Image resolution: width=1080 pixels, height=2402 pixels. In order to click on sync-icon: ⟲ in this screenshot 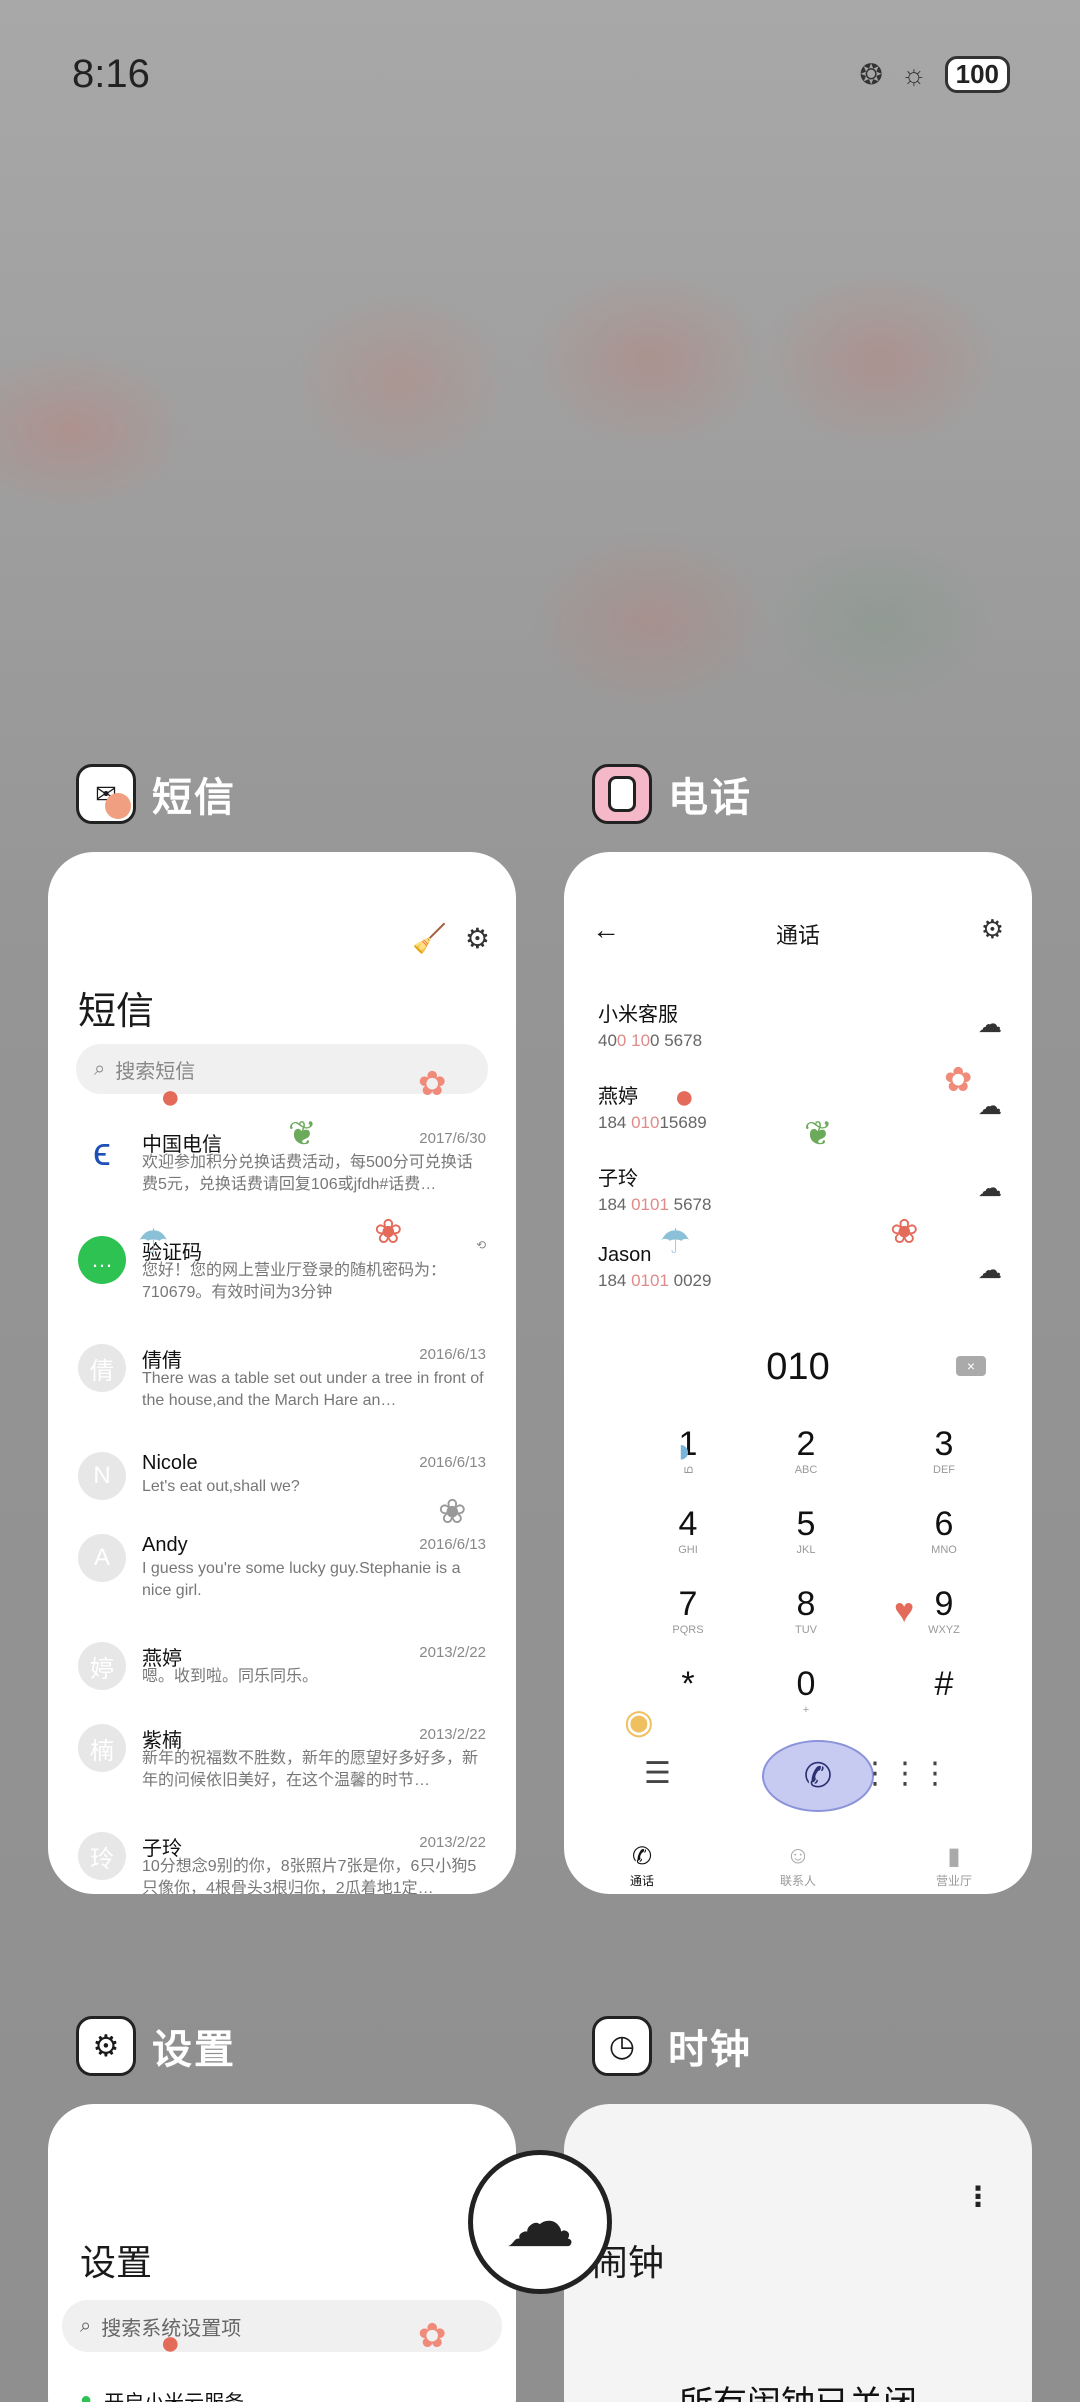, I will do `click(480, 1245)`.